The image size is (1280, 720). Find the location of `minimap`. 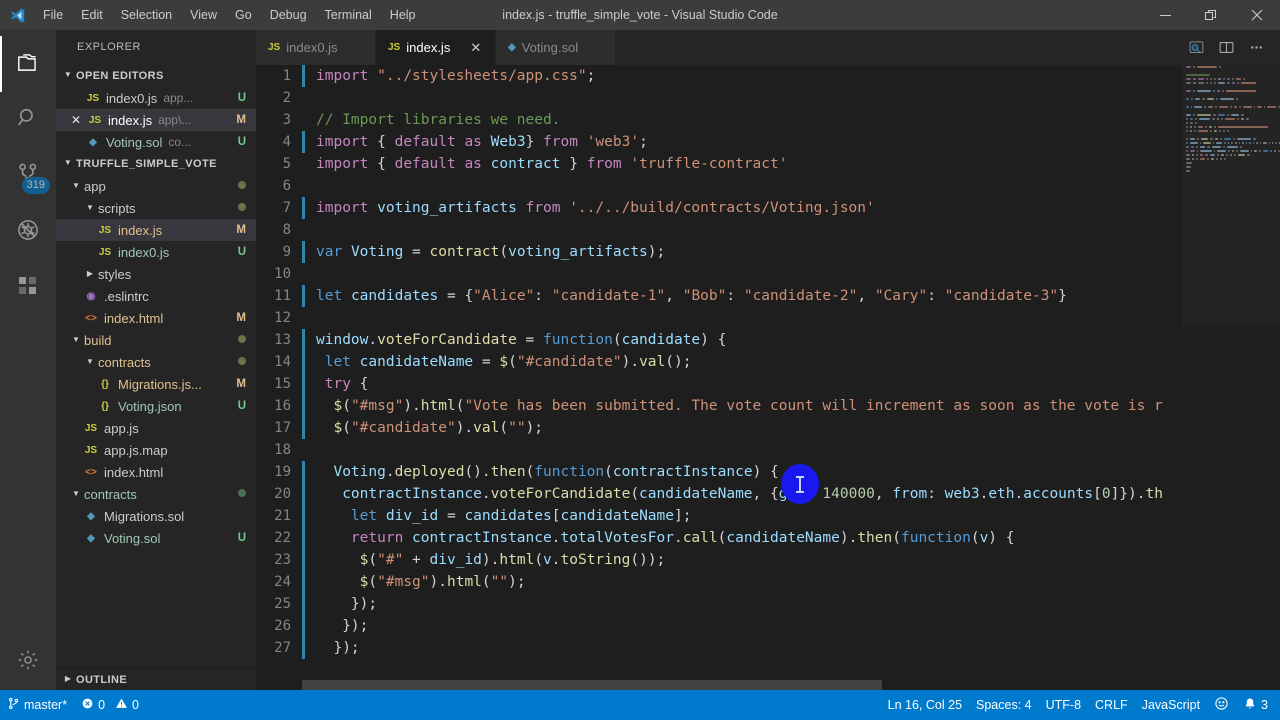

minimap is located at coordinates (1231, 377).